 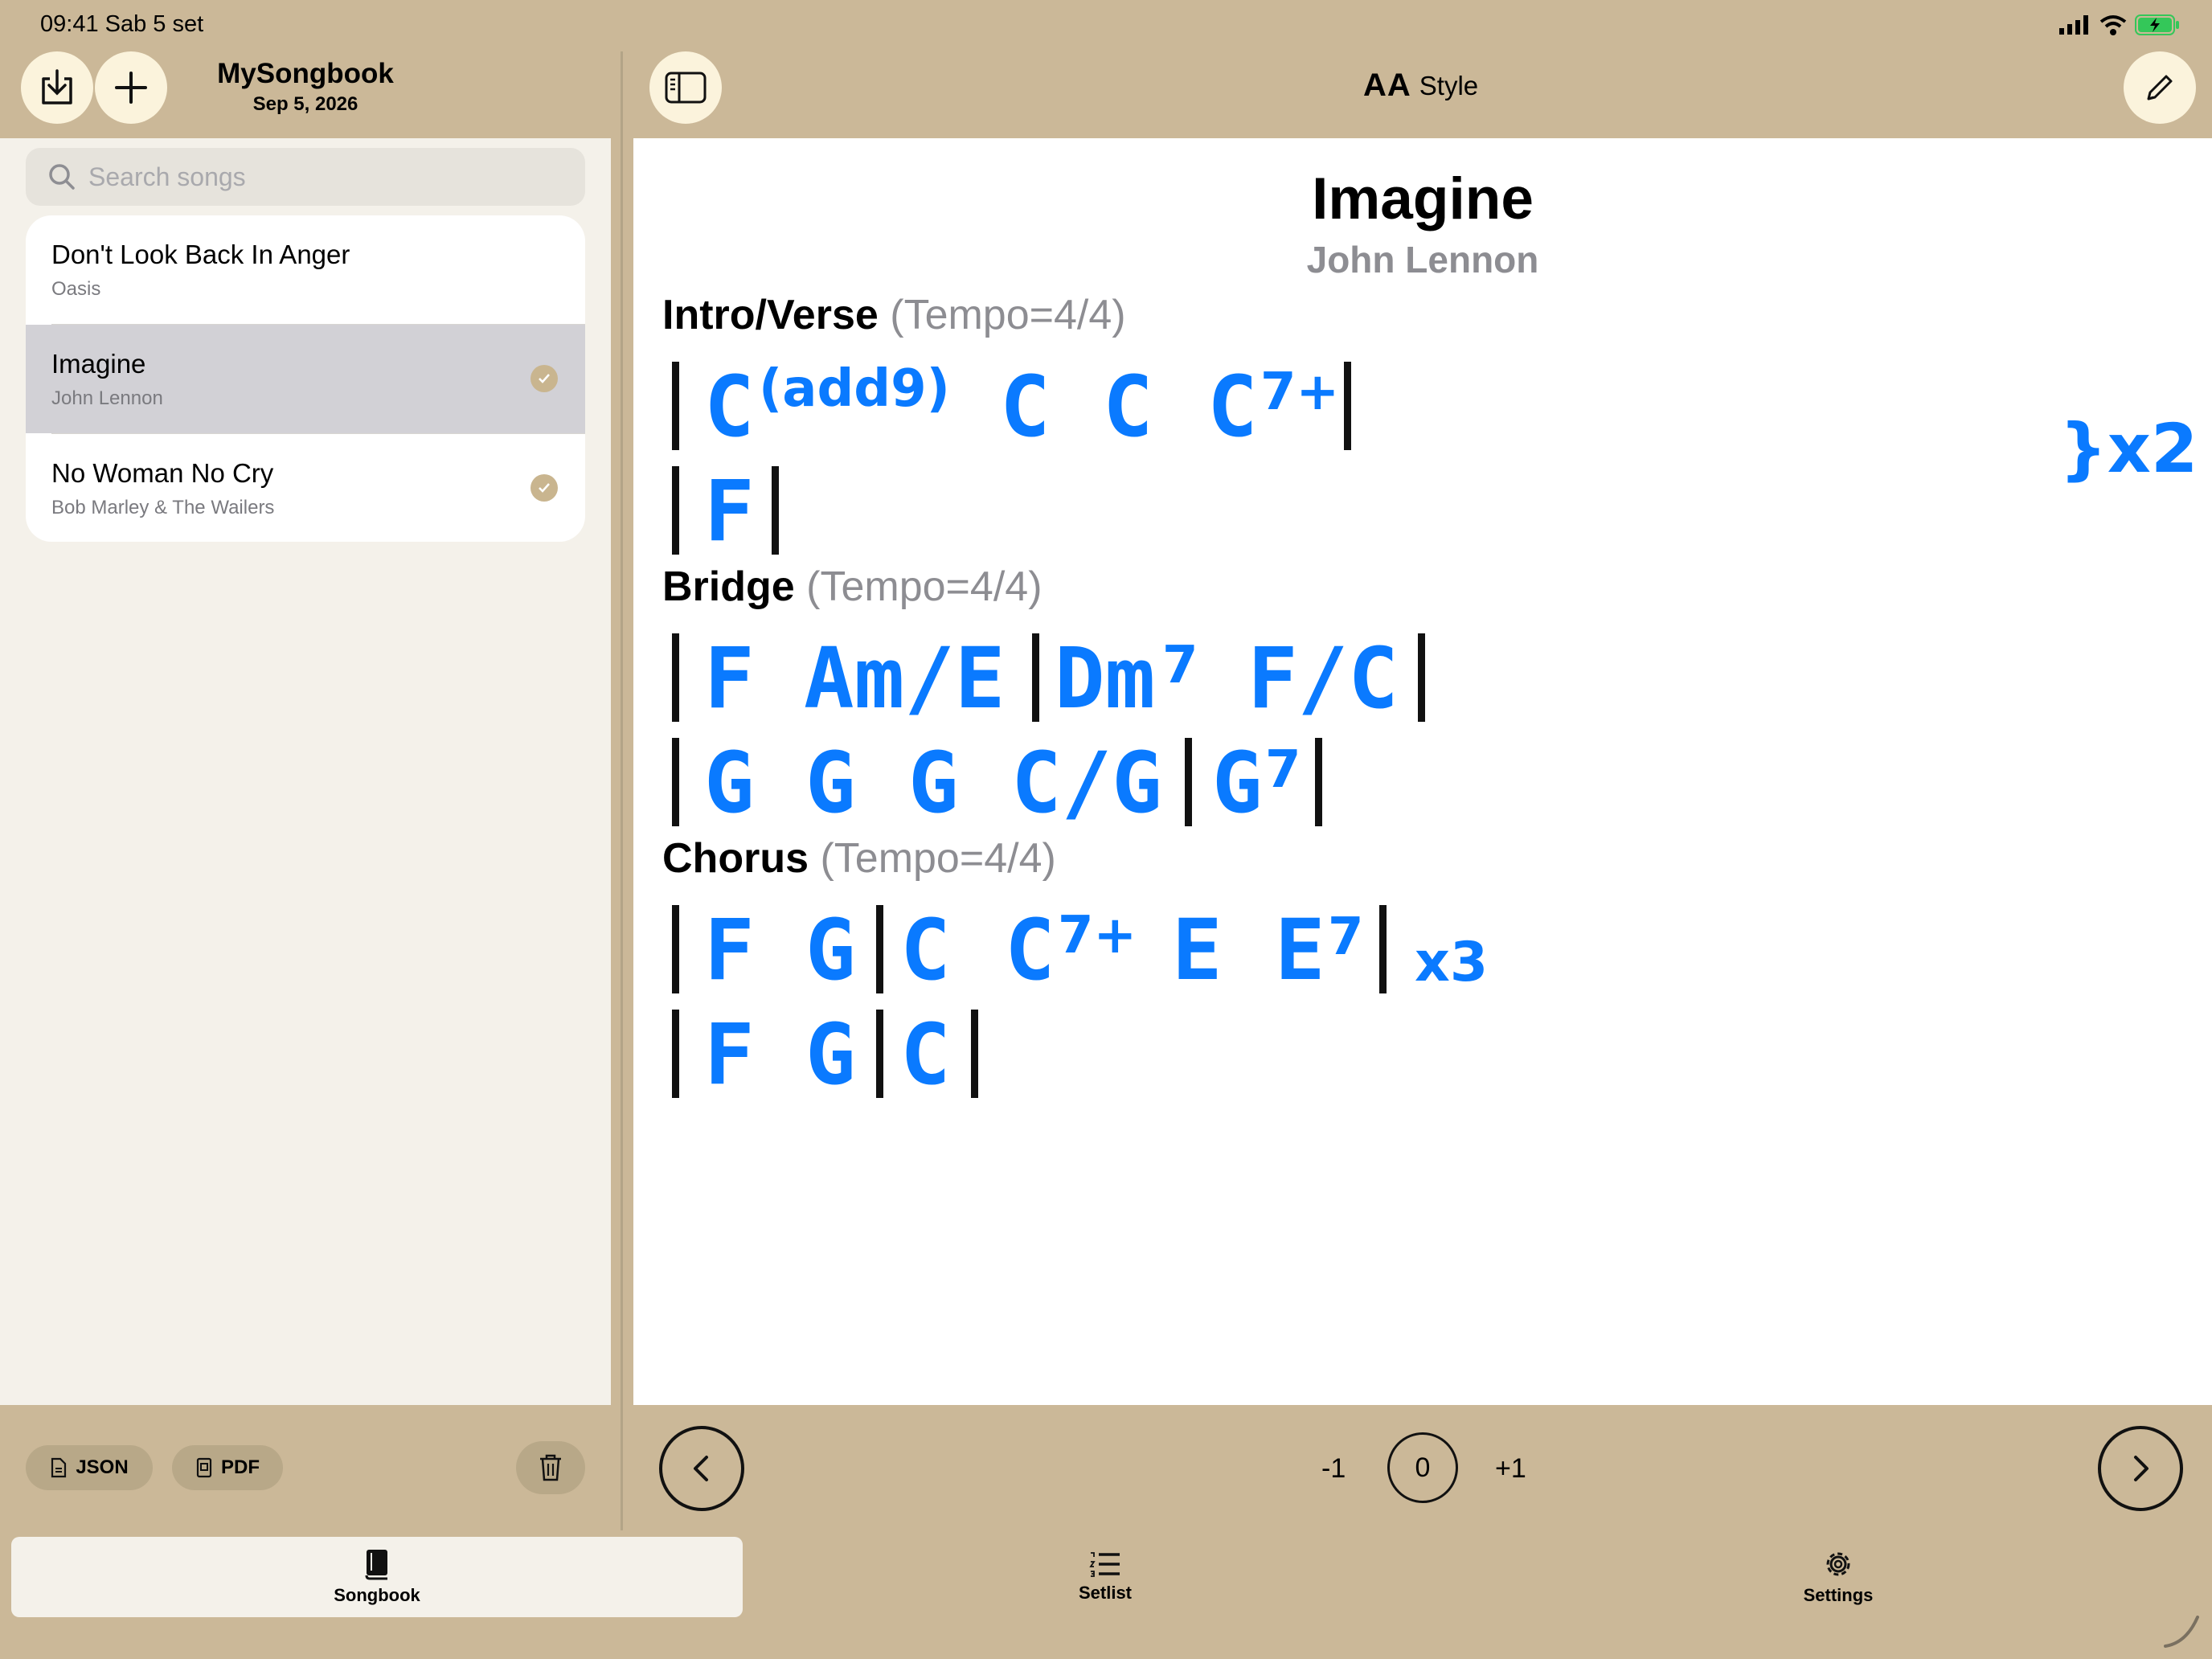 I want to click on chord: Am/E, so click(x=905, y=678).